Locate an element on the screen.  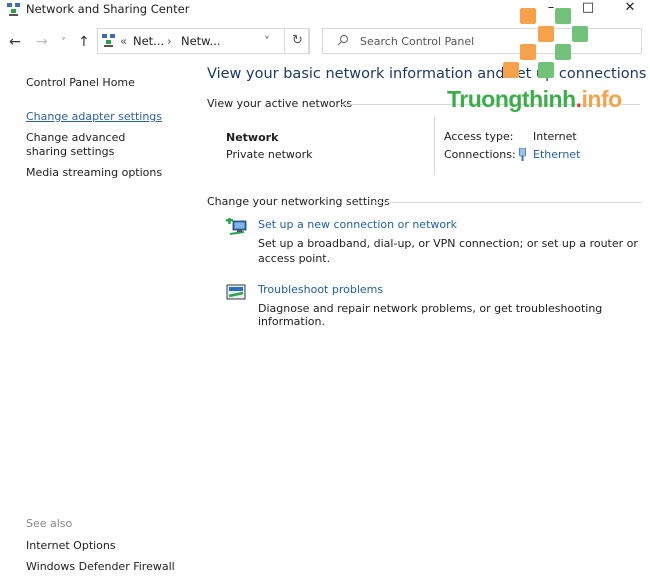
back-button: ← is located at coordinates (15, 42).